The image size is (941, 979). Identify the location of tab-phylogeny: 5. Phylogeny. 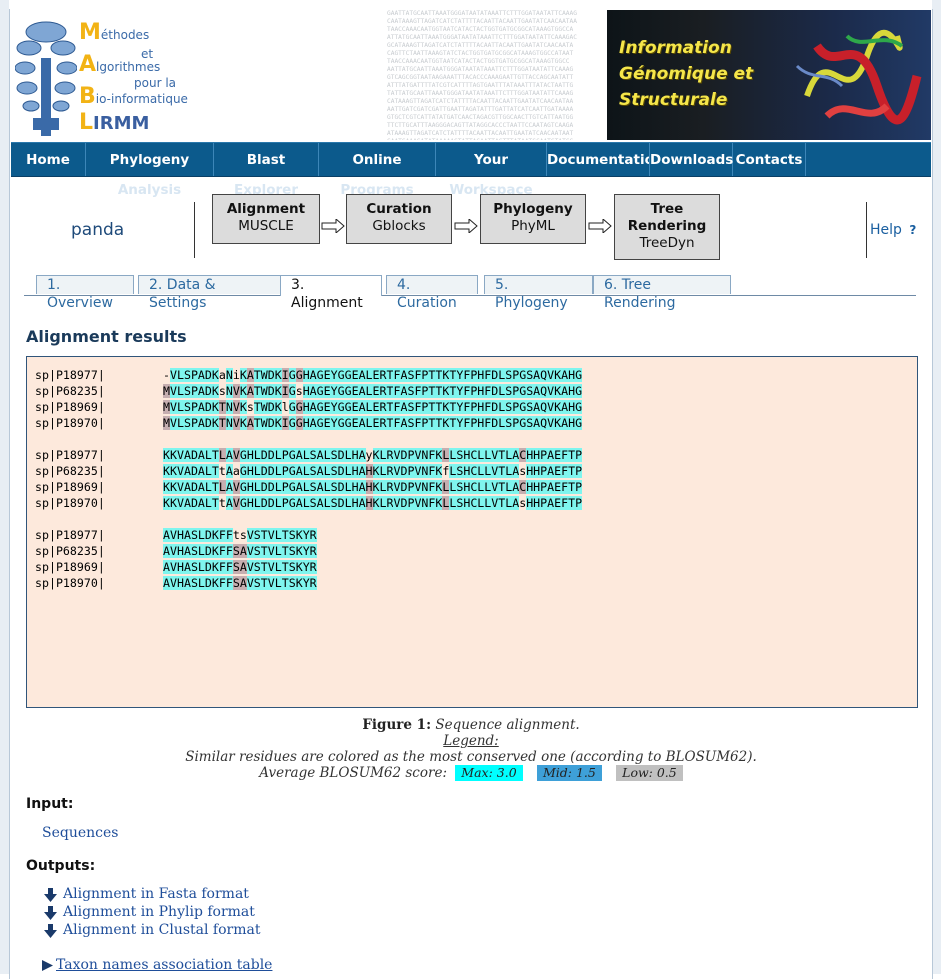
(538, 293).